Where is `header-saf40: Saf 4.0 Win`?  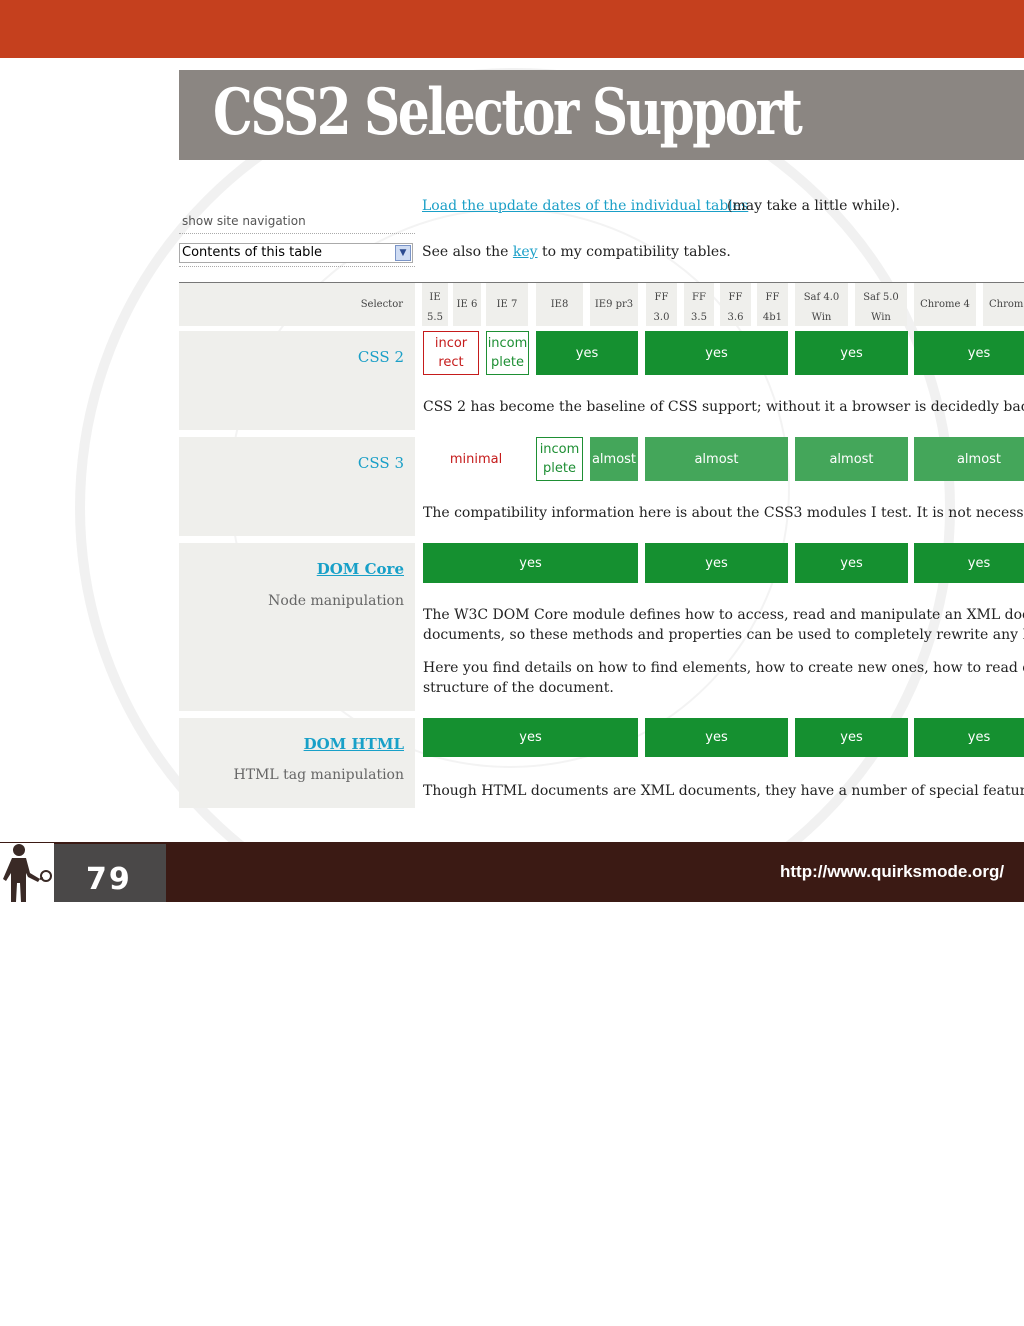 header-saf40: Saf 4.0 Win is located at coordinates (821, 304).